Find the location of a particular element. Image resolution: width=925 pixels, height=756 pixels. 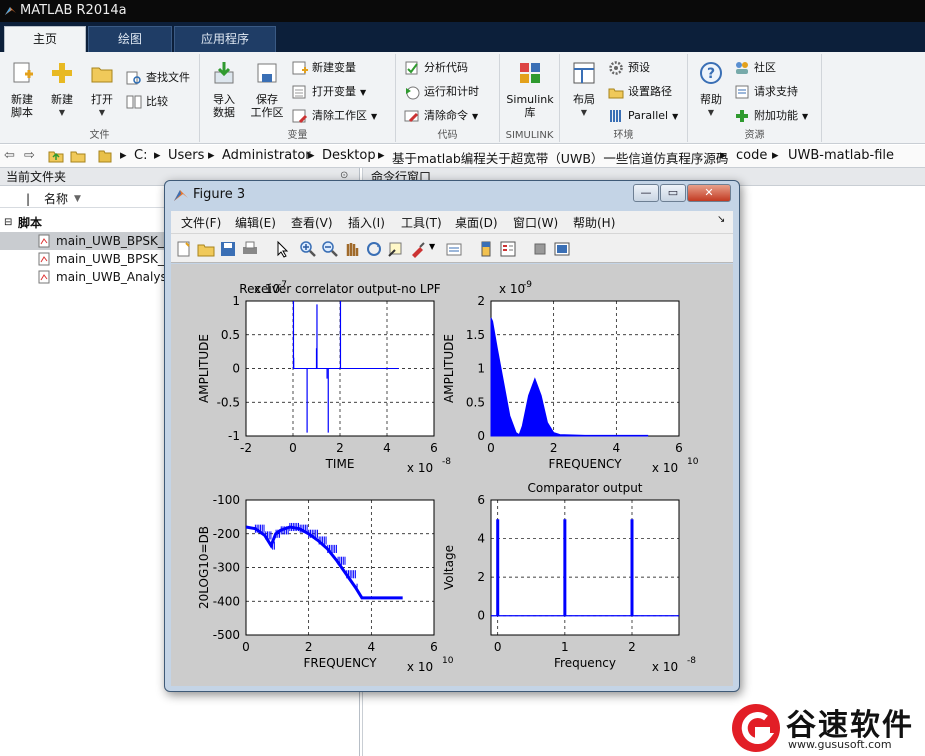

tab-home: 主页 is located at coordinates (45, 39).